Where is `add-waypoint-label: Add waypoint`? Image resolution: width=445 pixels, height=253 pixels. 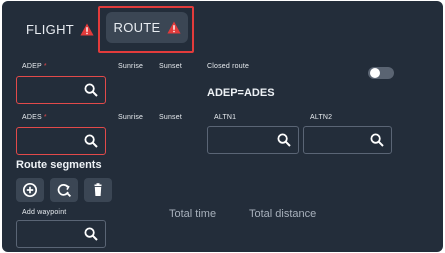
add-waypoint-label: Add waypoint is located at coordinates (44, 212).